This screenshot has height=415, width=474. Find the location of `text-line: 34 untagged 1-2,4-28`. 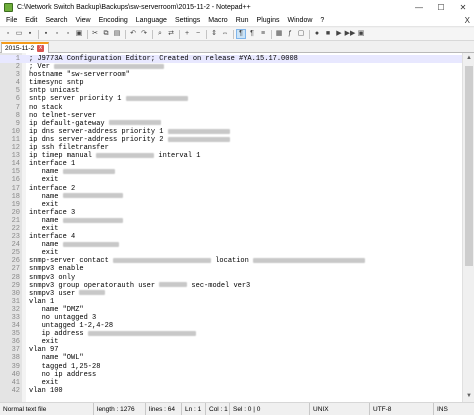

text-line: 34 untagged 1-2,4-28 is located at coordinates (231, 326).